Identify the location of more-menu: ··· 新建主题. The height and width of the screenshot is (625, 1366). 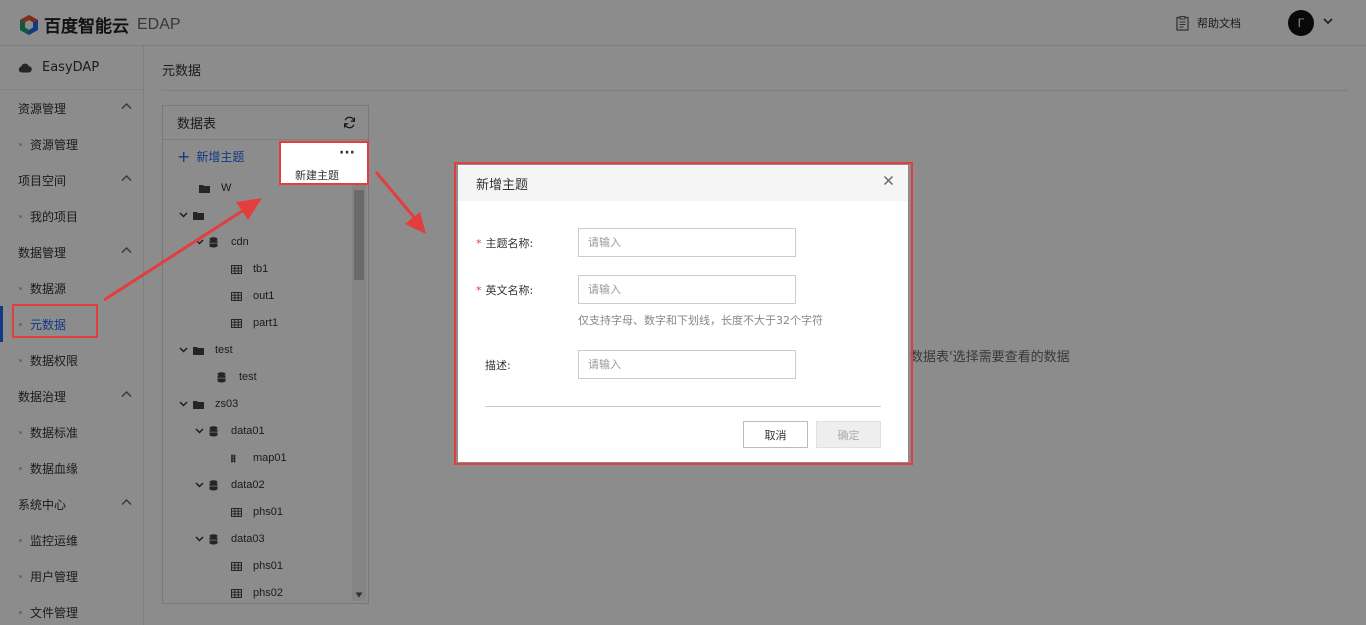
(324, 163).